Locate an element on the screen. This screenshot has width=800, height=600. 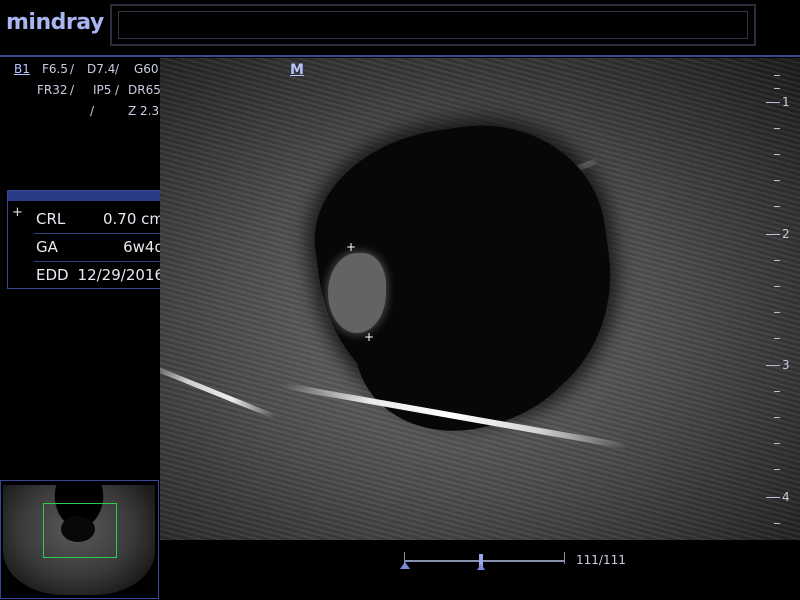
patient-info-box is located at coordinates (433, 25).